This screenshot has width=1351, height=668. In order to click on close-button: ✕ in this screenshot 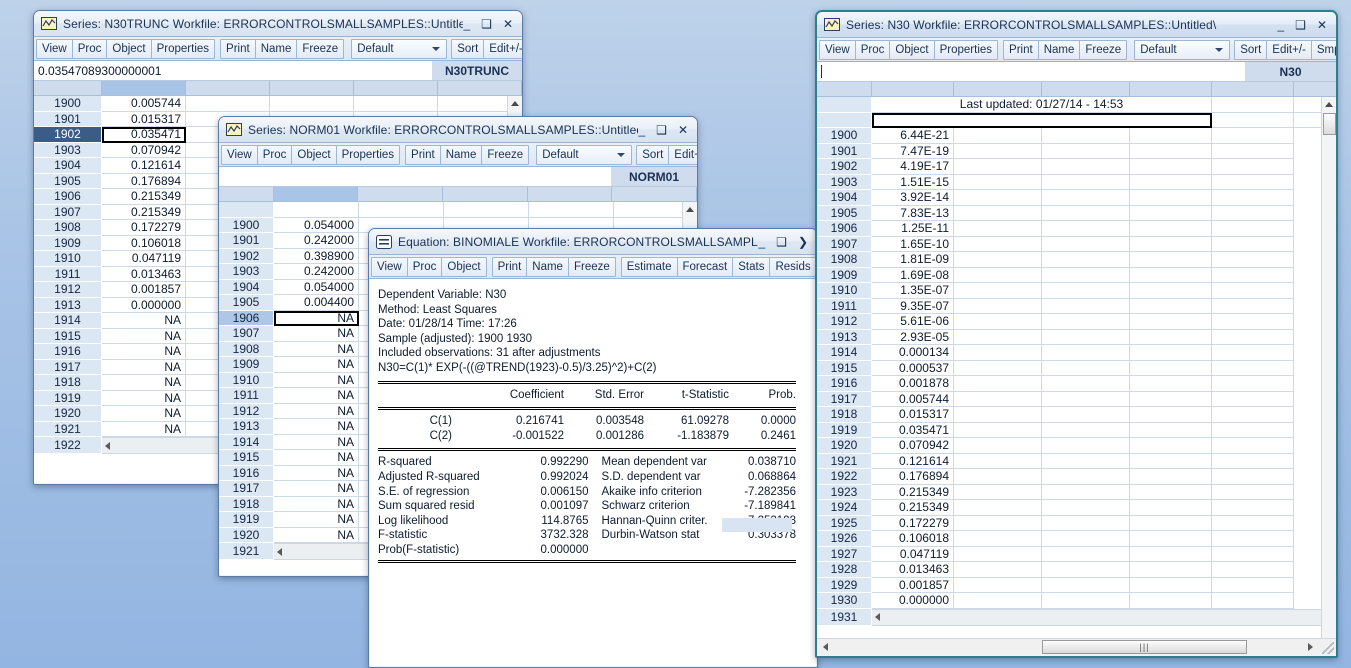, I will do `click(1322, 25)`.